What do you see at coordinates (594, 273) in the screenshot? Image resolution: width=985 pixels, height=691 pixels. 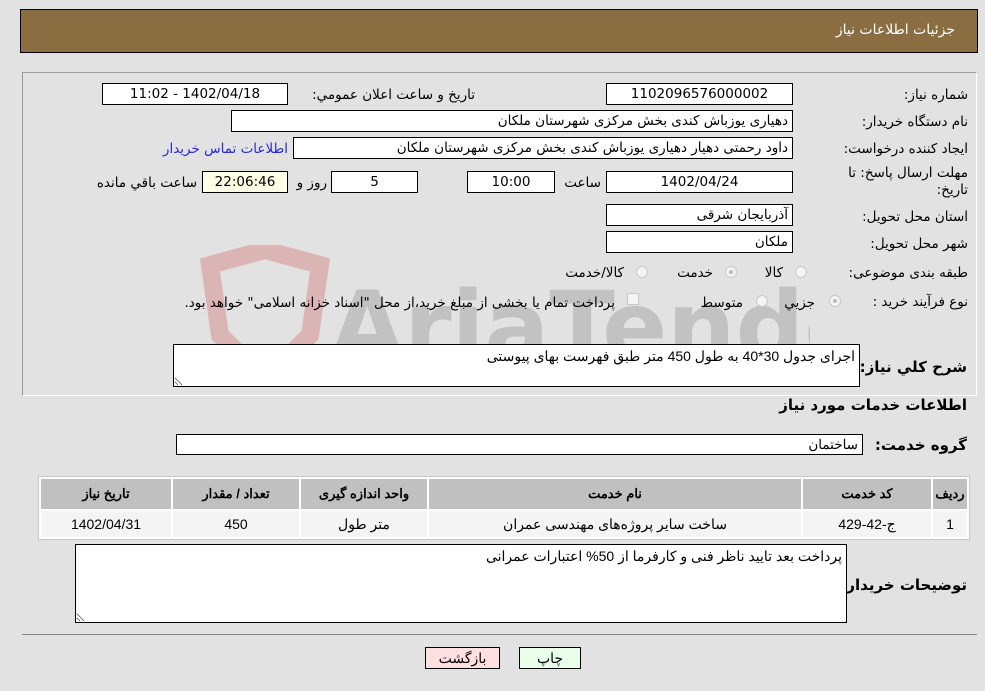 I see `category-option-goods-service: کالا/خدمت` at bounding box center [594, 273].